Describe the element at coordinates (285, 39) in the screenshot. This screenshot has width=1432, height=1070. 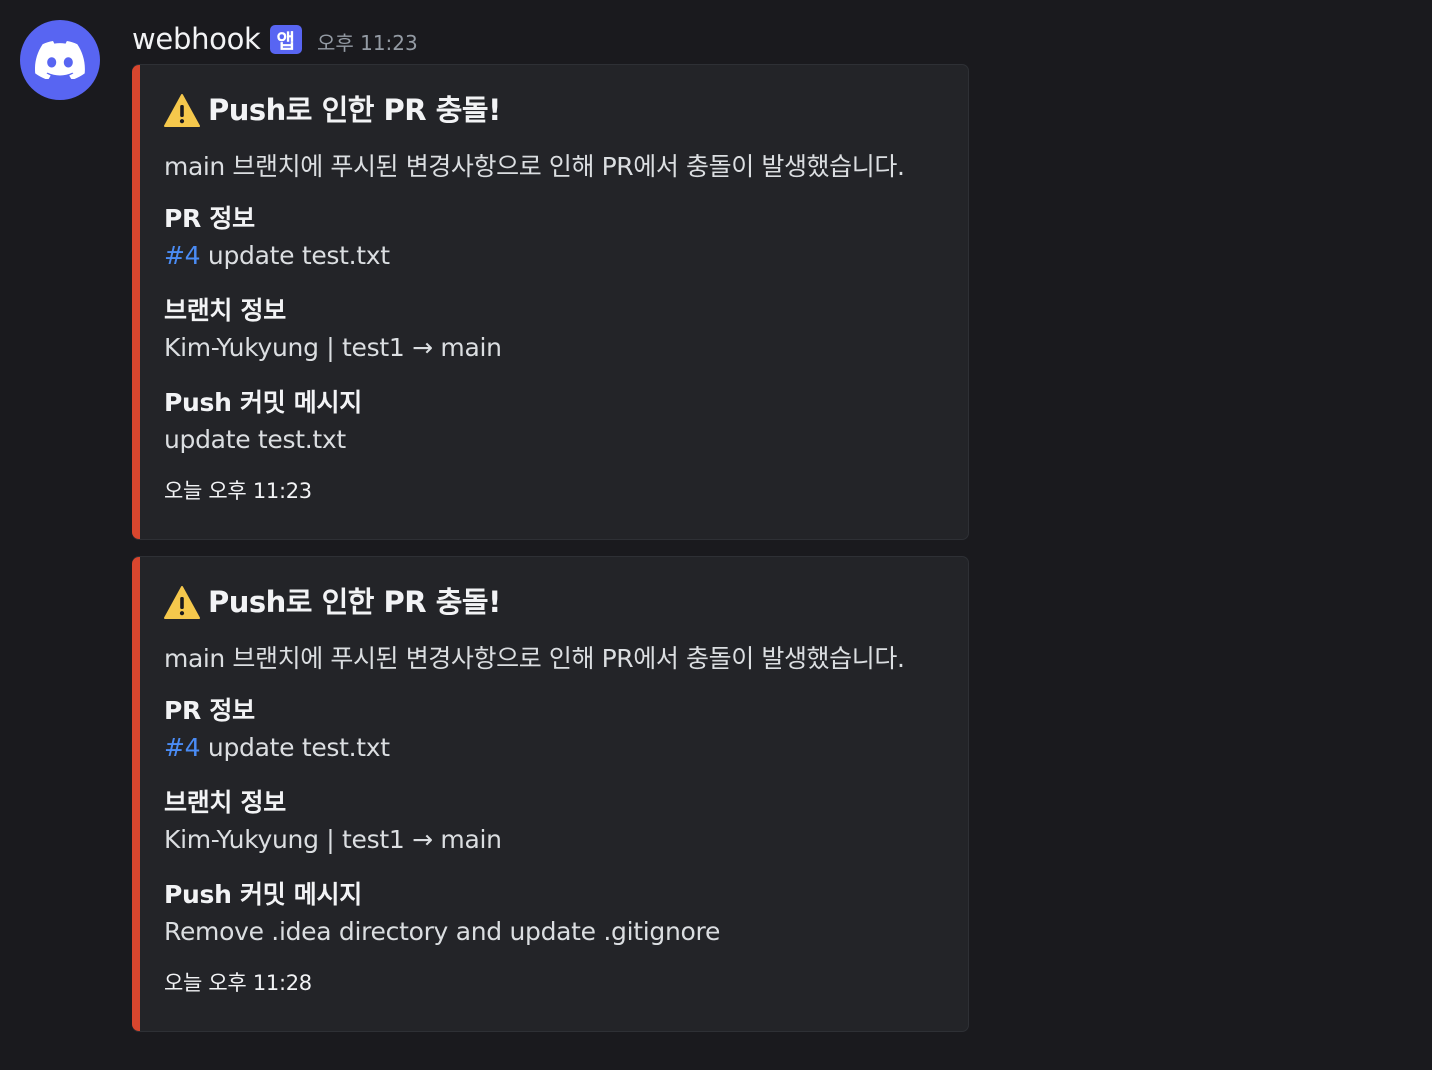
I see `app-badge: 앱` at that location.